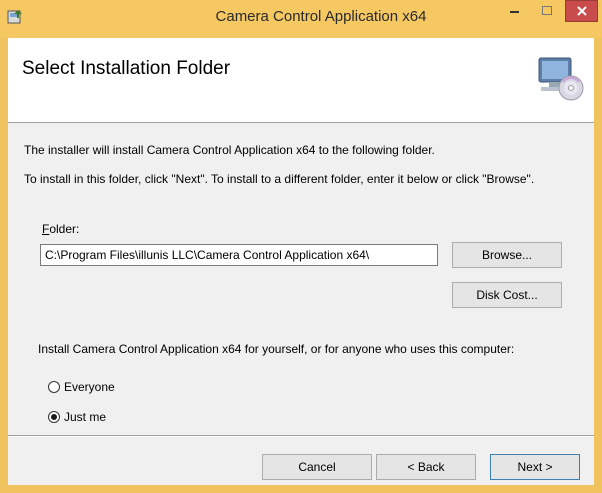  Describe the element at coordinates (560, 77) in the screenshot. I see `computer-disc-icon` at that location.